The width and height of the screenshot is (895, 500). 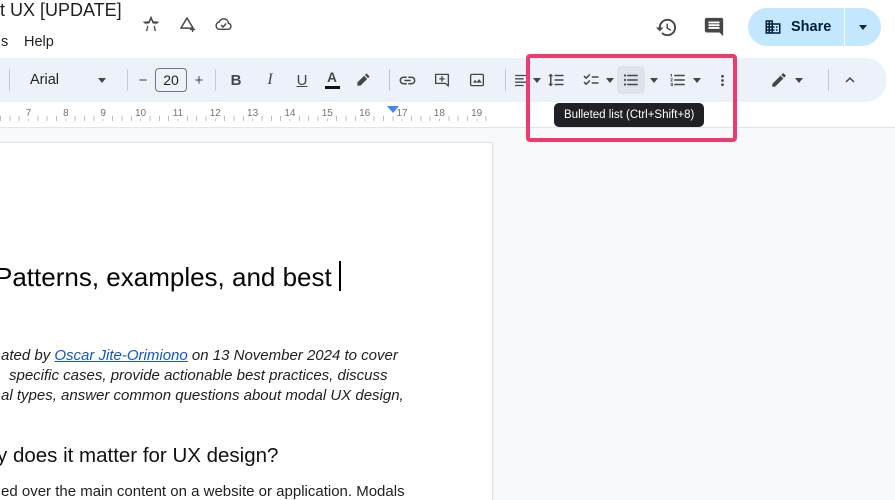 What do you see at coordinates (178, 113) in the screenshot?
I see `ruler-number: 11` at bounding box center [178, 113].